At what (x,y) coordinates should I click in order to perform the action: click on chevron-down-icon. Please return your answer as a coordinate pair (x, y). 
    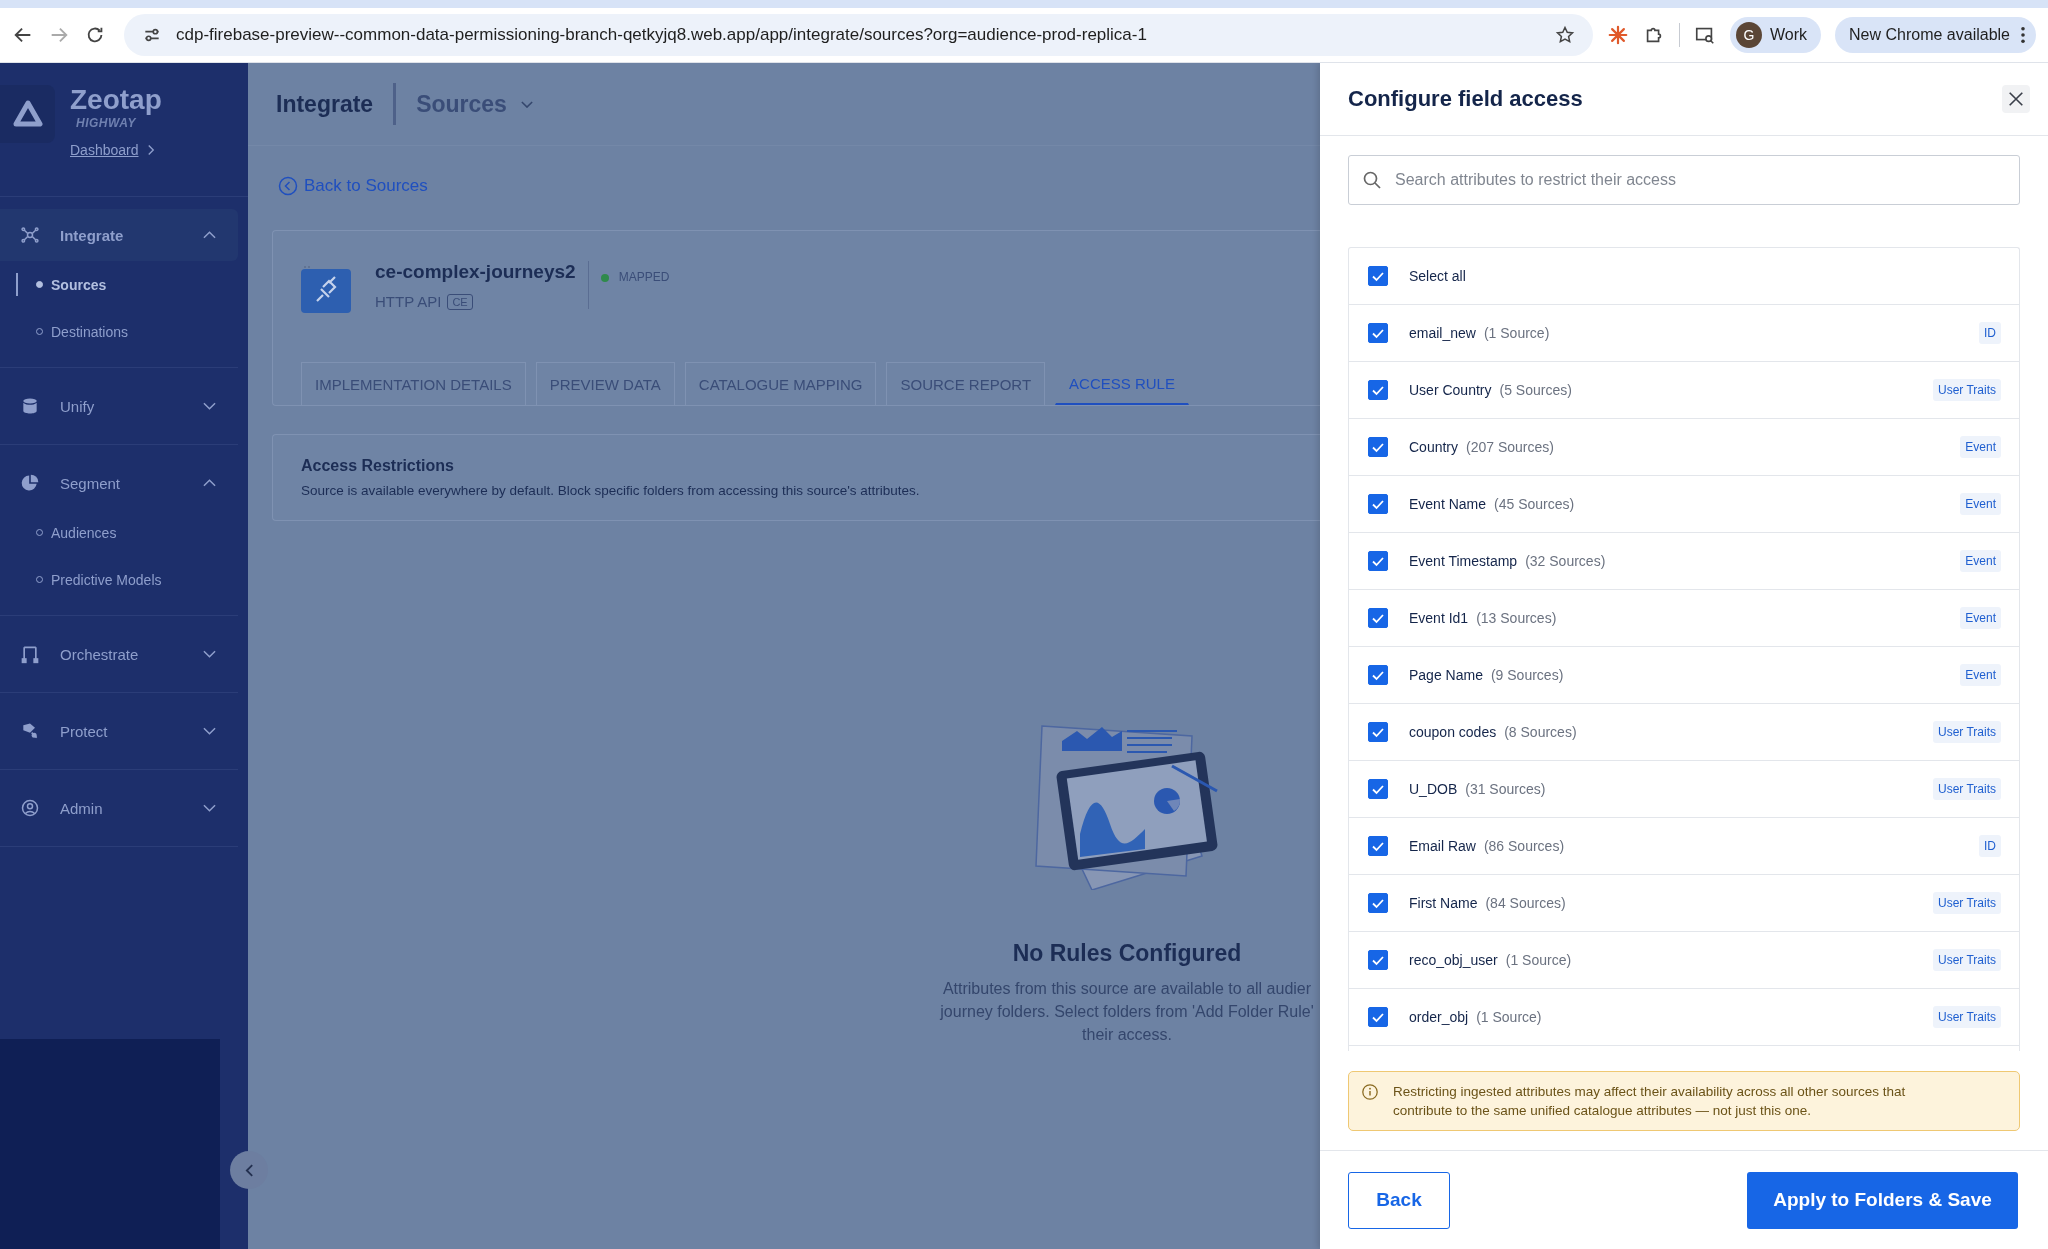
    Looking at the image, I should click on (526, 104).